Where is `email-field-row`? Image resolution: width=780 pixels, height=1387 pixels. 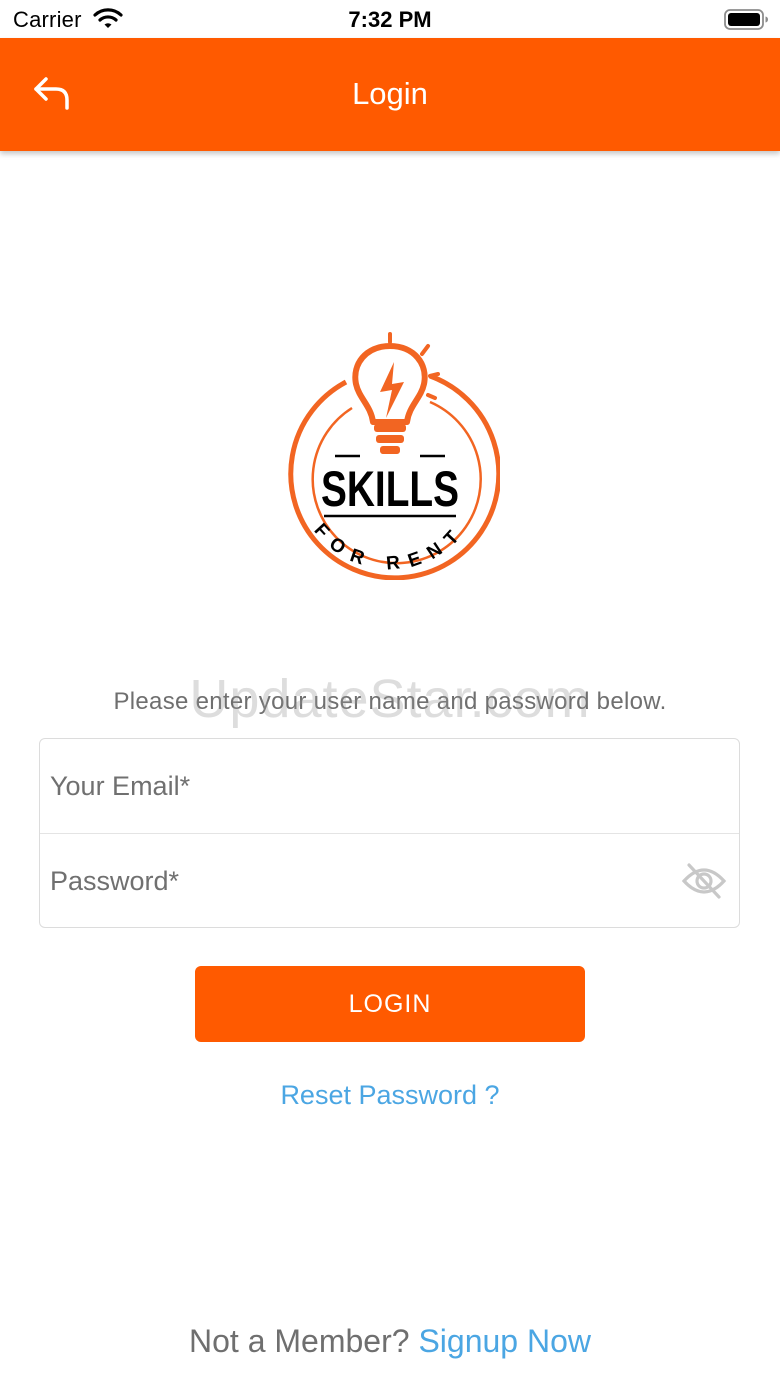
email-field-row is located at coordinates (389, 786).